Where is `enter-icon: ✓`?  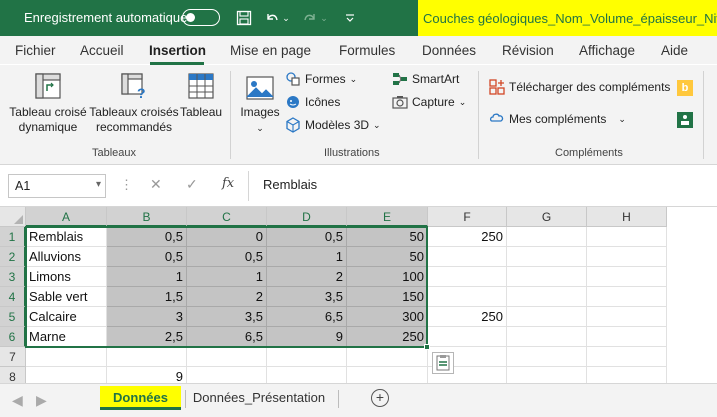
enter-icon: ✓ is located at coordinates (192, 184).